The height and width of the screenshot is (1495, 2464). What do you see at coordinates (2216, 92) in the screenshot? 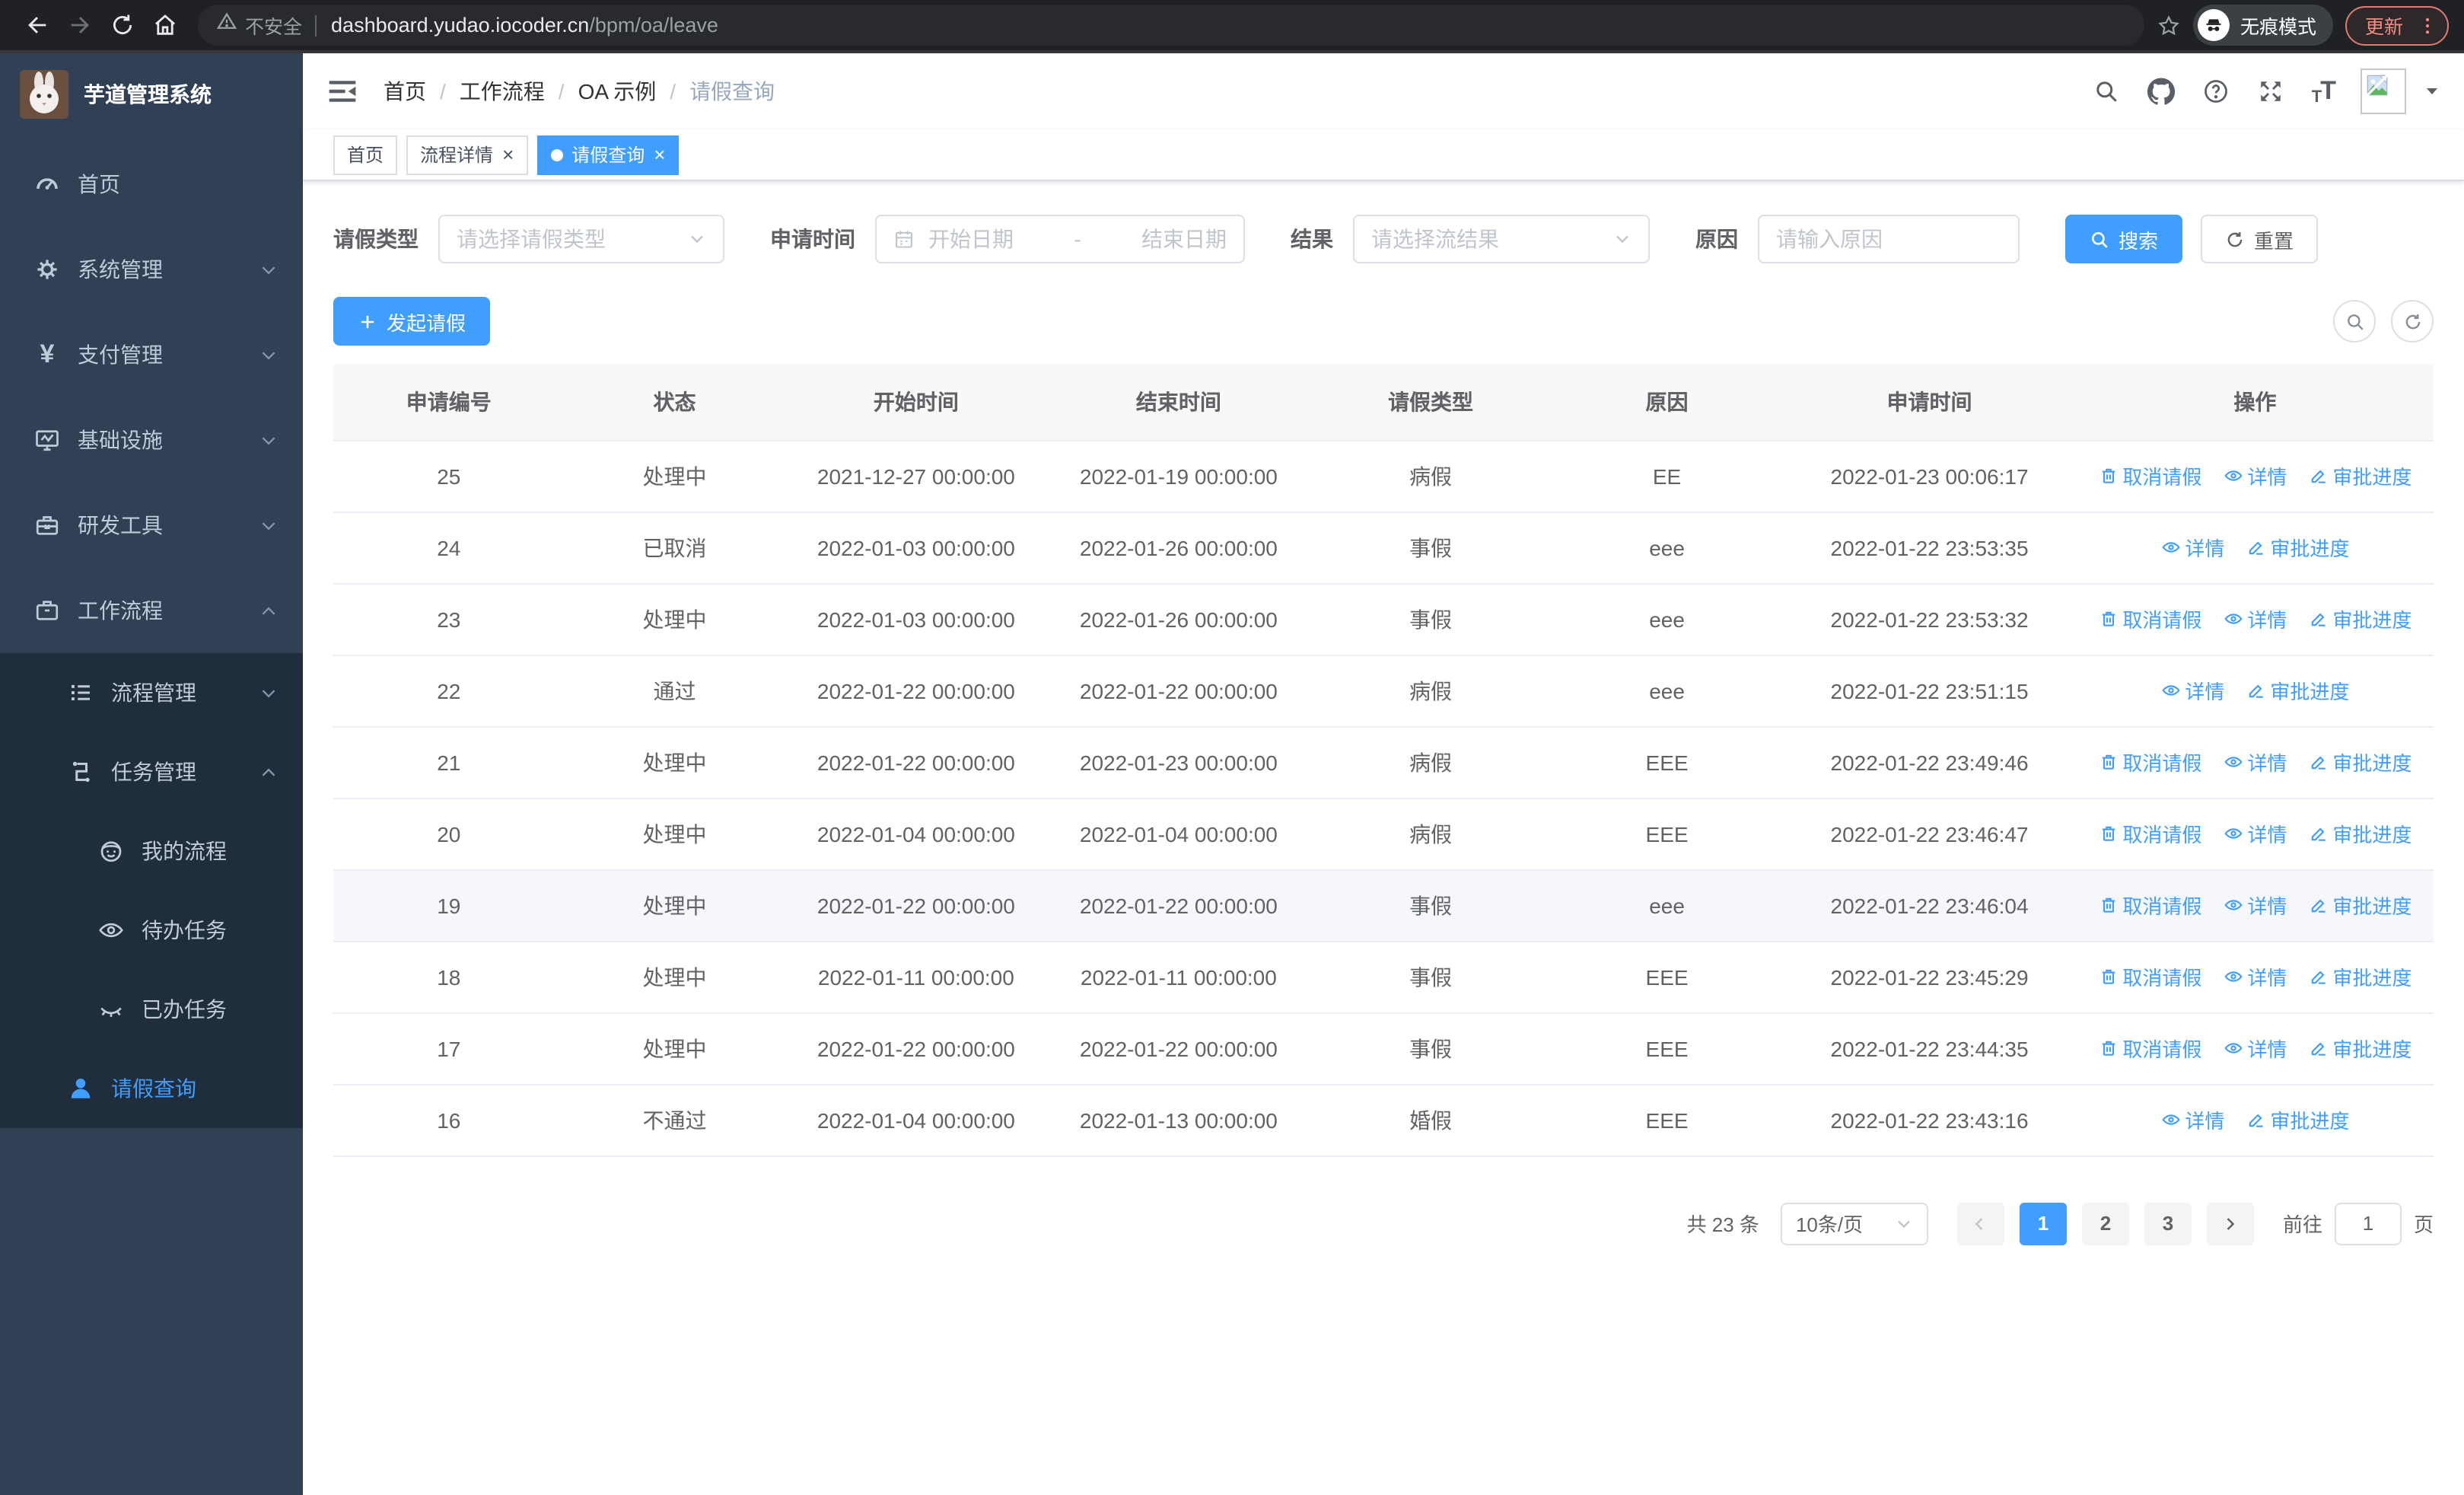
I see `help-icon` at bounding box center [2216, 92].